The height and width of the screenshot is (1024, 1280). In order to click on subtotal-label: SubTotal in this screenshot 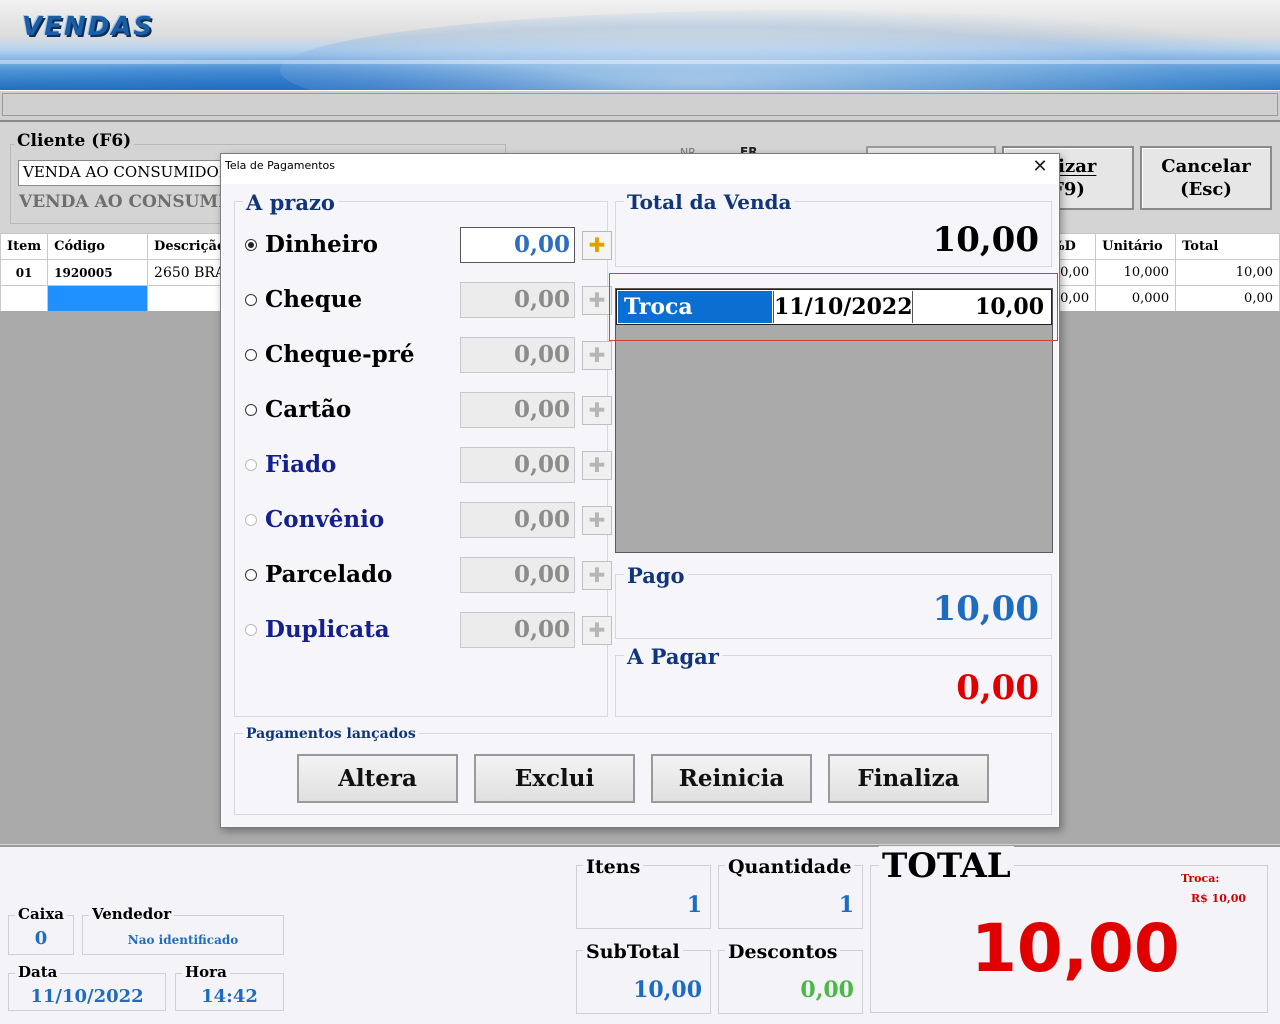, I will do `click(633, 952)`.